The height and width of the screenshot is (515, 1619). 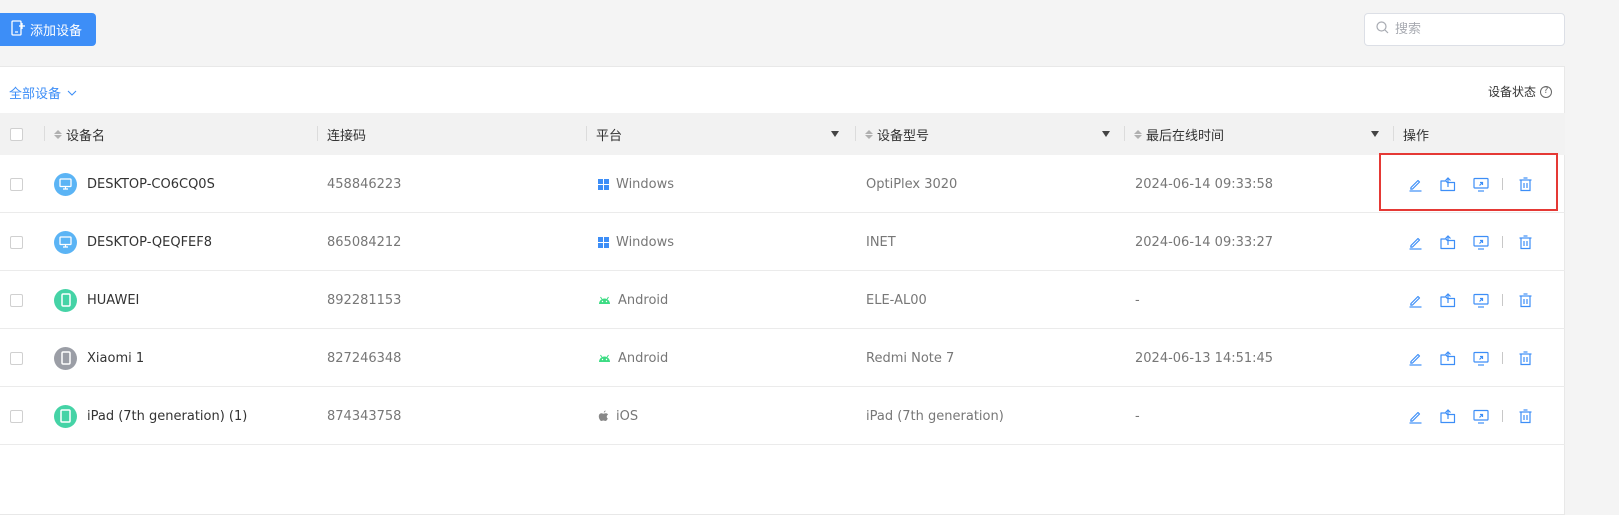 What do you see at coordinates (364, 358) in the screenshot?
I see `connection-code: 827246348` at bounding box center [364, 358].